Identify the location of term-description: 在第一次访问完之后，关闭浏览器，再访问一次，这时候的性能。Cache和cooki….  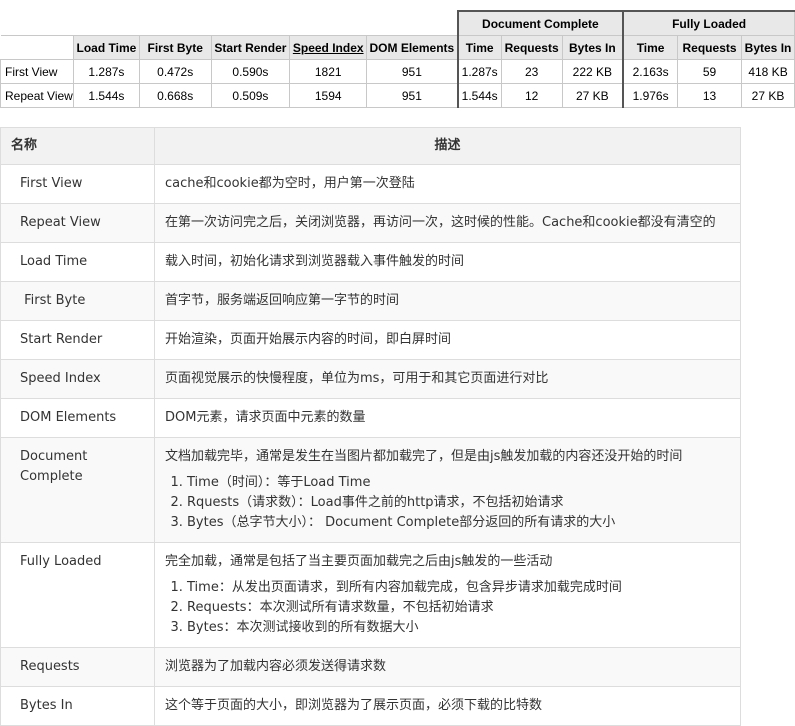
(440, 222).